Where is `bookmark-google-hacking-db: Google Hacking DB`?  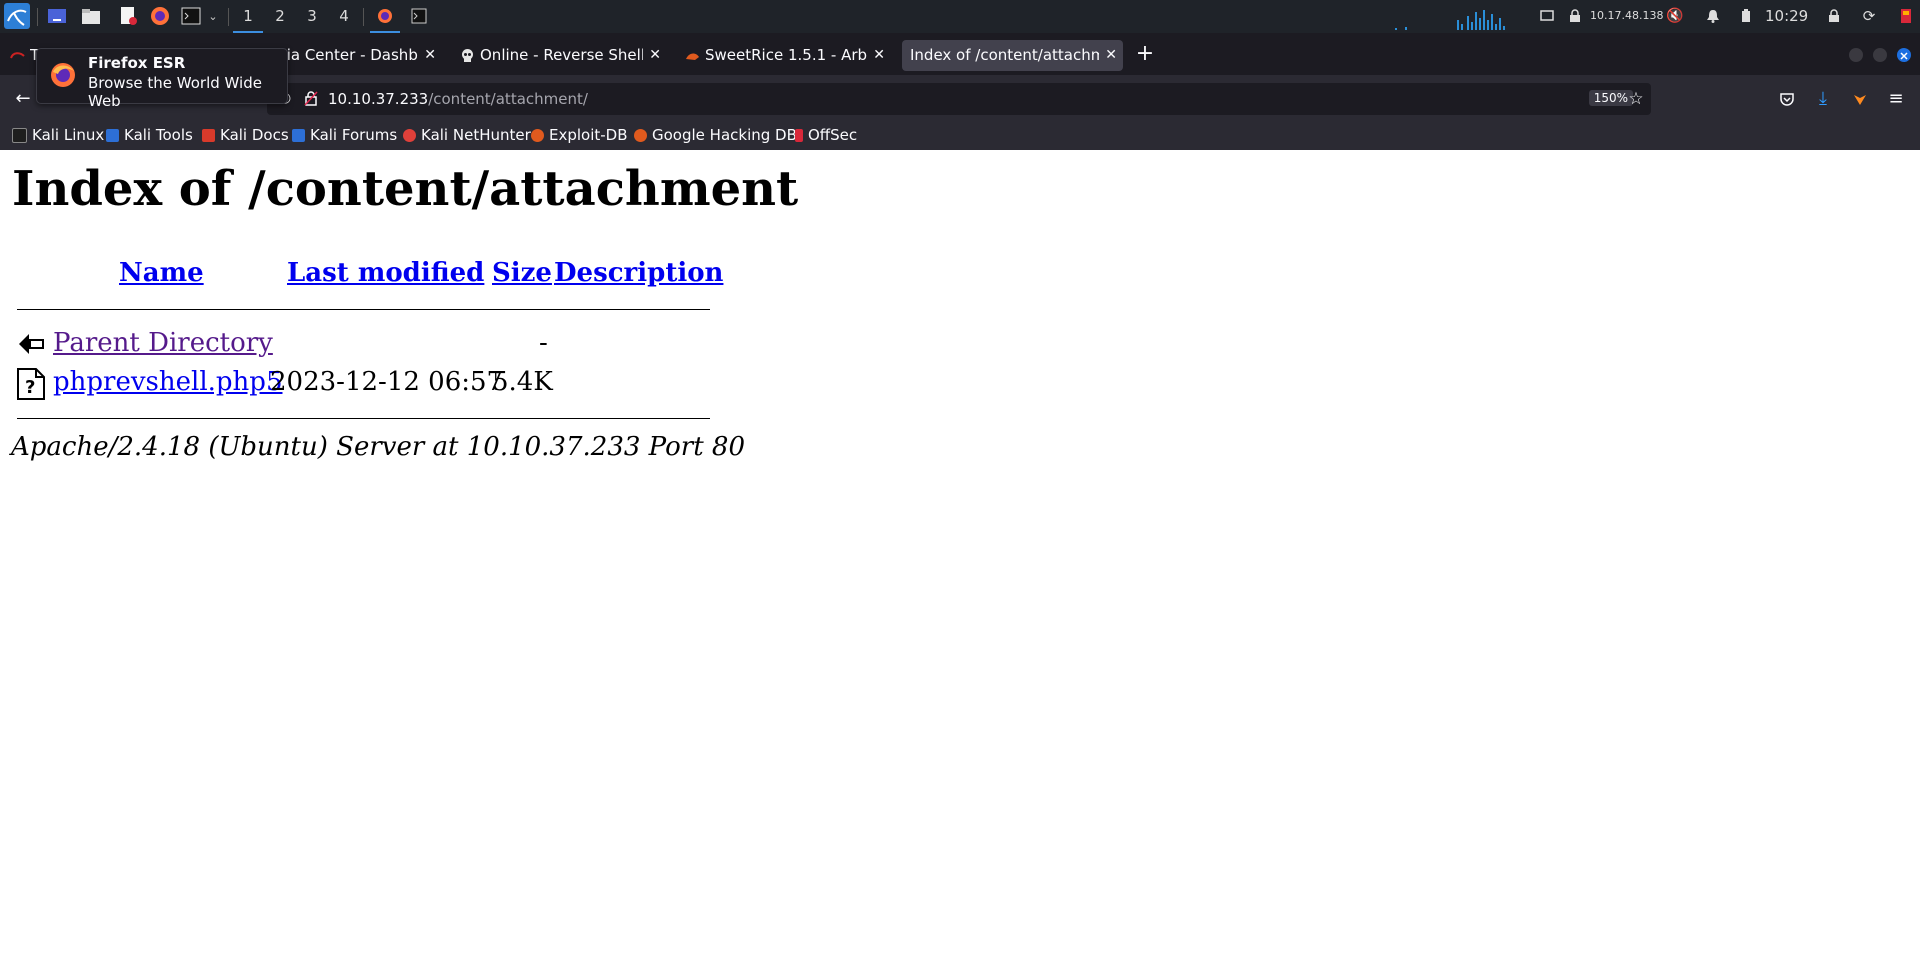 bookmark-google-hacking-db: Google Hacking DB is located at coordinates (715, 135).